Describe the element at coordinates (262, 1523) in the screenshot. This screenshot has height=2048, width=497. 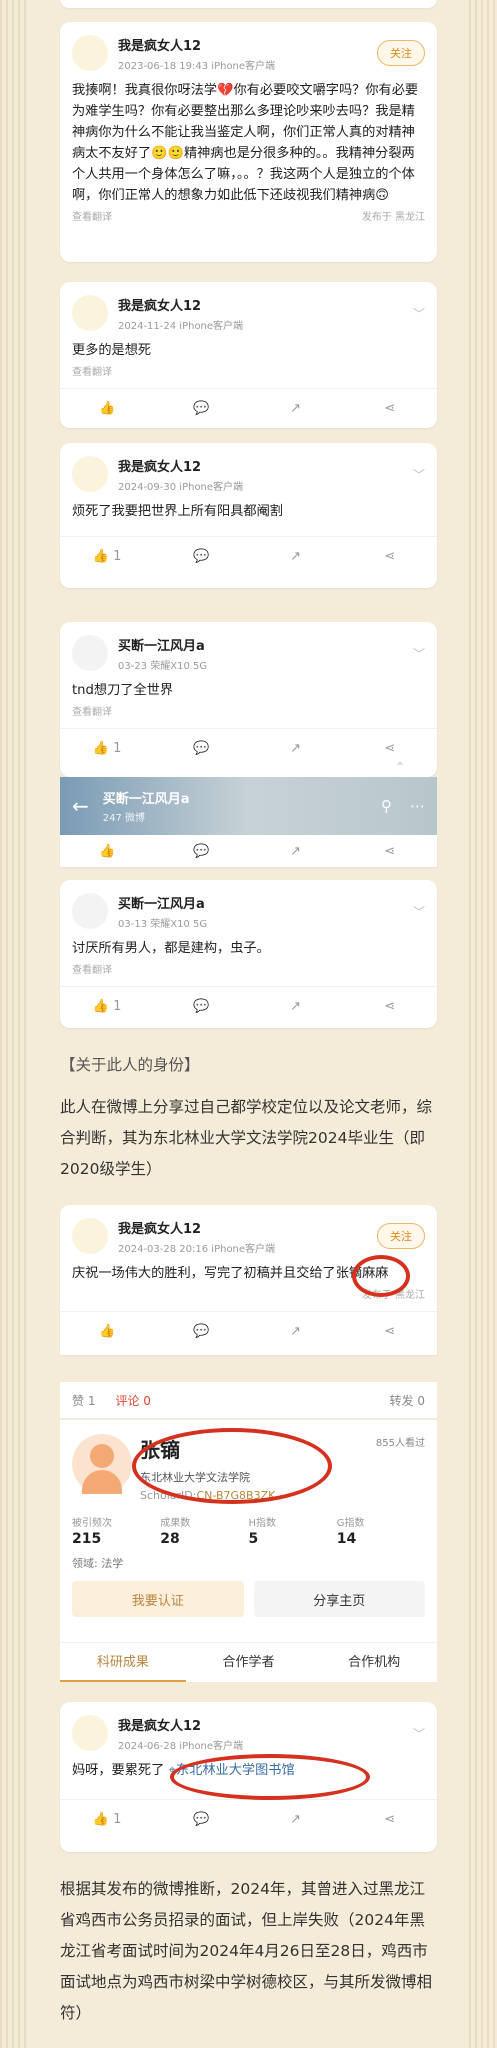
I see `metric-label: H指数` at that location.